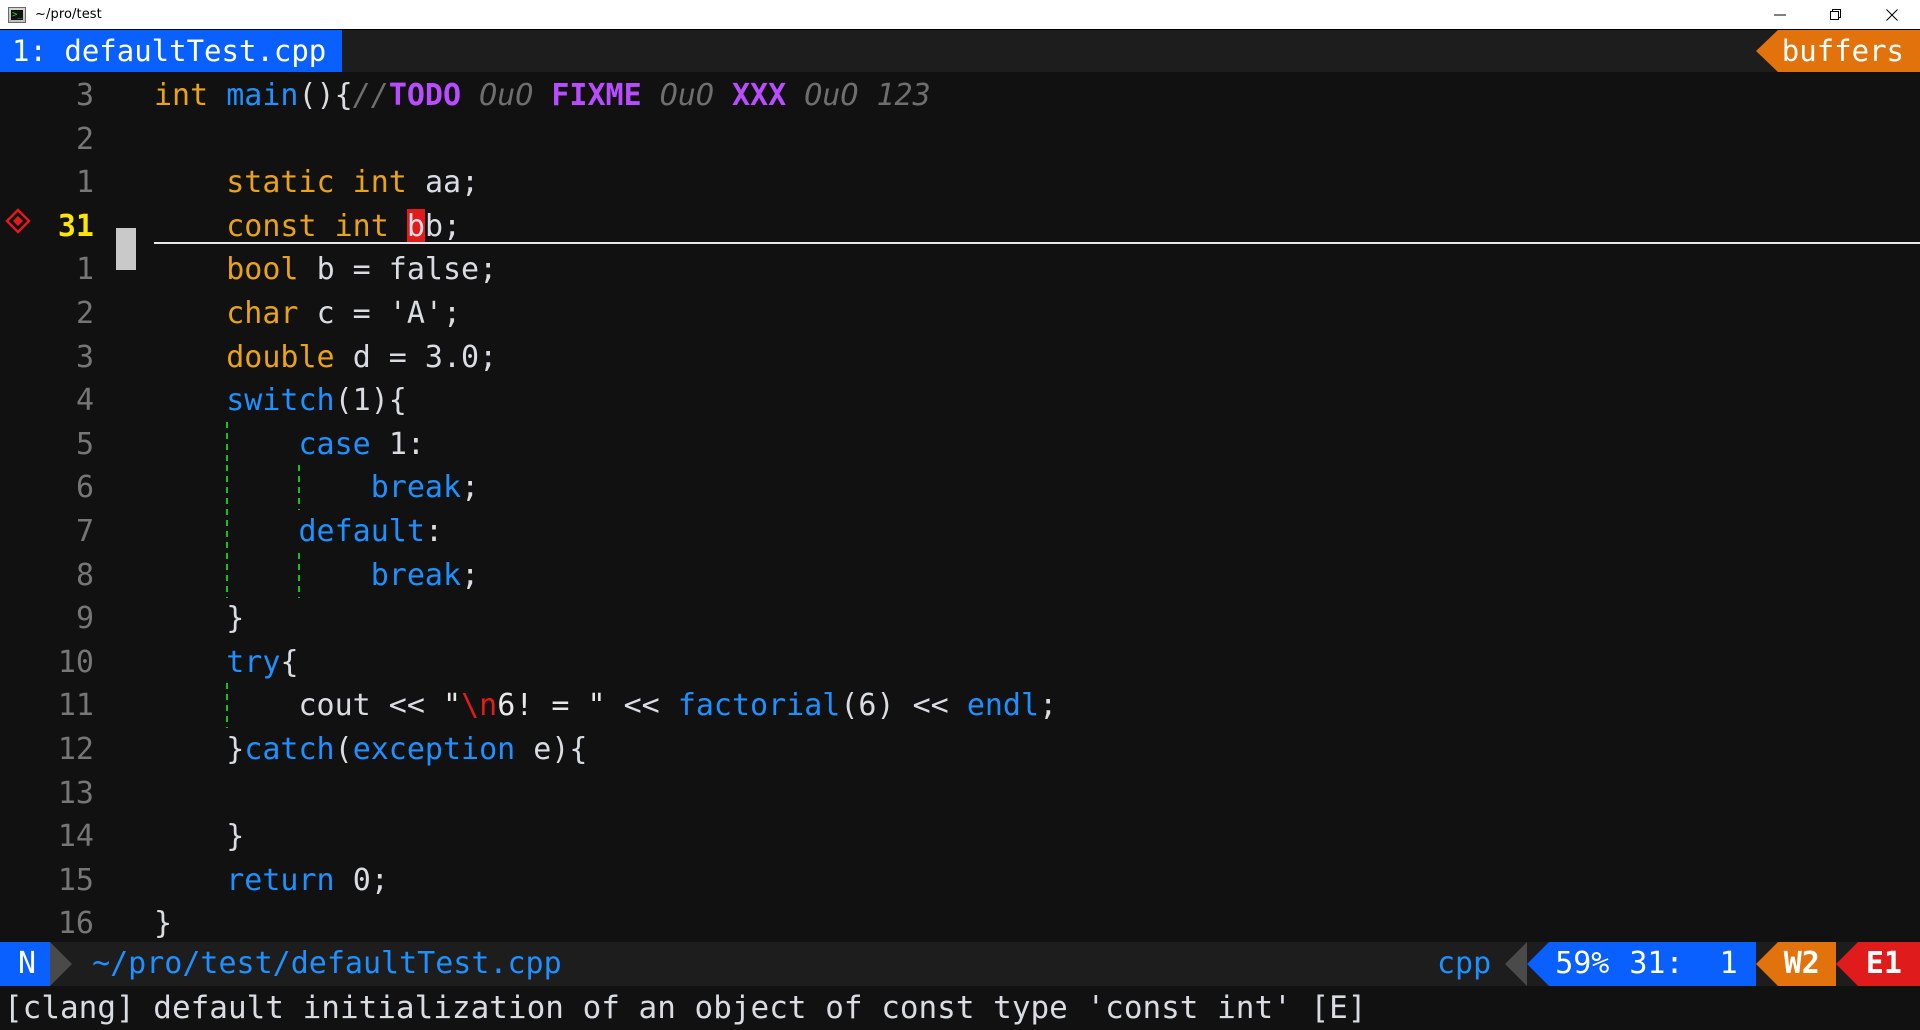 The width and height of the screenshot is (1920, 1030). I want to click on status-filepath: ~/pro/test/defaultTest.cpp, so click(327, 963).